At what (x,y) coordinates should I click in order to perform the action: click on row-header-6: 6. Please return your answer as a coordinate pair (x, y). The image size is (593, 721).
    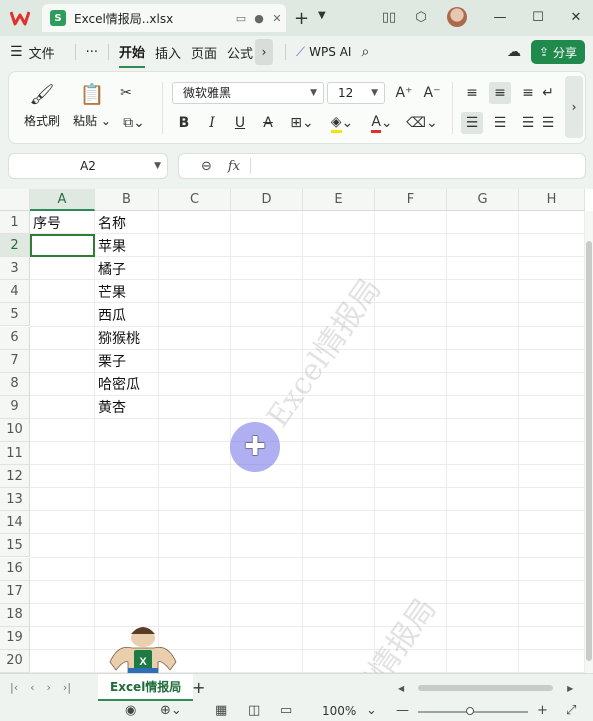
    Looking at the image, I should click on (15, 338).